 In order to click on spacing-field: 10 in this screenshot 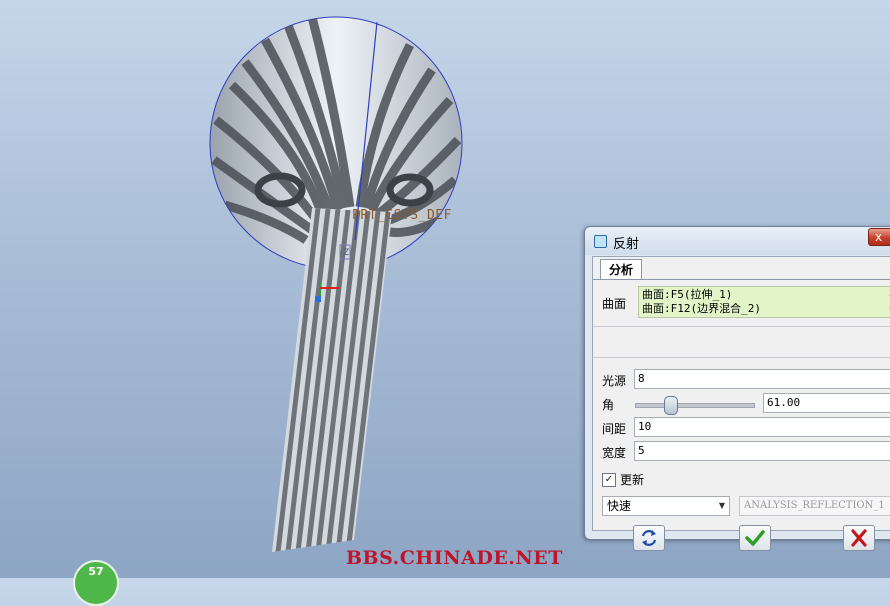, I will do `click(762, 427)`.